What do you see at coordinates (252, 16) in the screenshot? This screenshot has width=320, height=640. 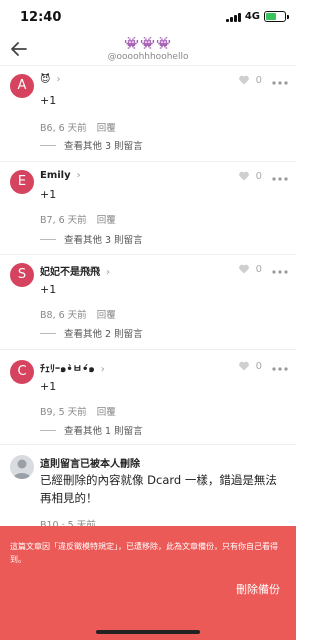 I see `network-label: 4G` at bounding box center [252, 16].